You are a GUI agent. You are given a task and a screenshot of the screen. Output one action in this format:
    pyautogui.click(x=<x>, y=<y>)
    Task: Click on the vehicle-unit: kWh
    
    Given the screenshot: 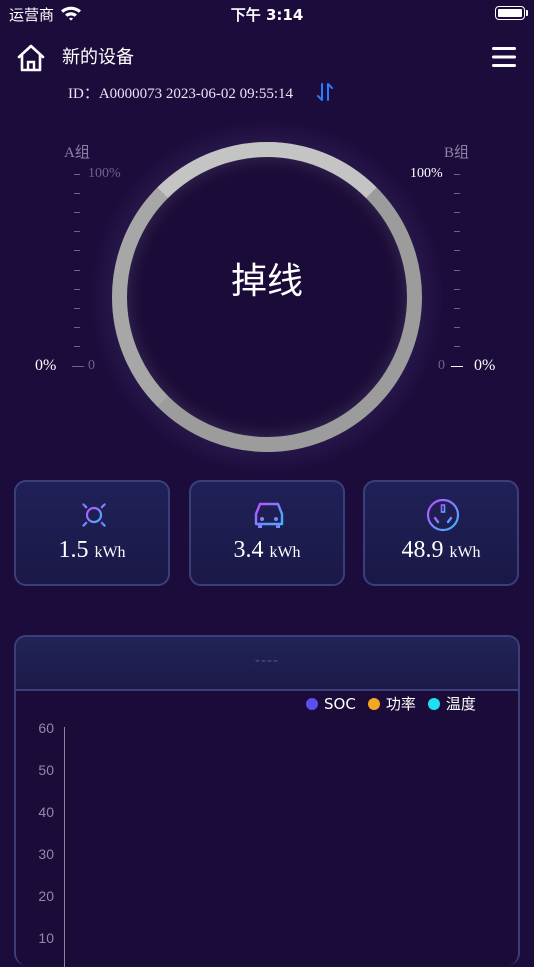 What is the action you would take?
    pyautogui.click(x=285, y=552)
    